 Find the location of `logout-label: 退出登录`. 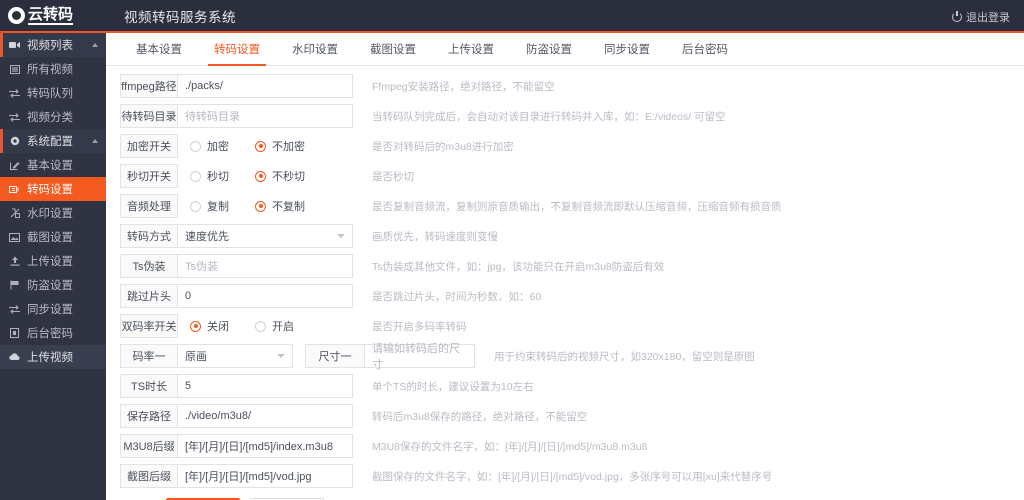

logout-label: 退出登录 is located at coordinates (988, 17).